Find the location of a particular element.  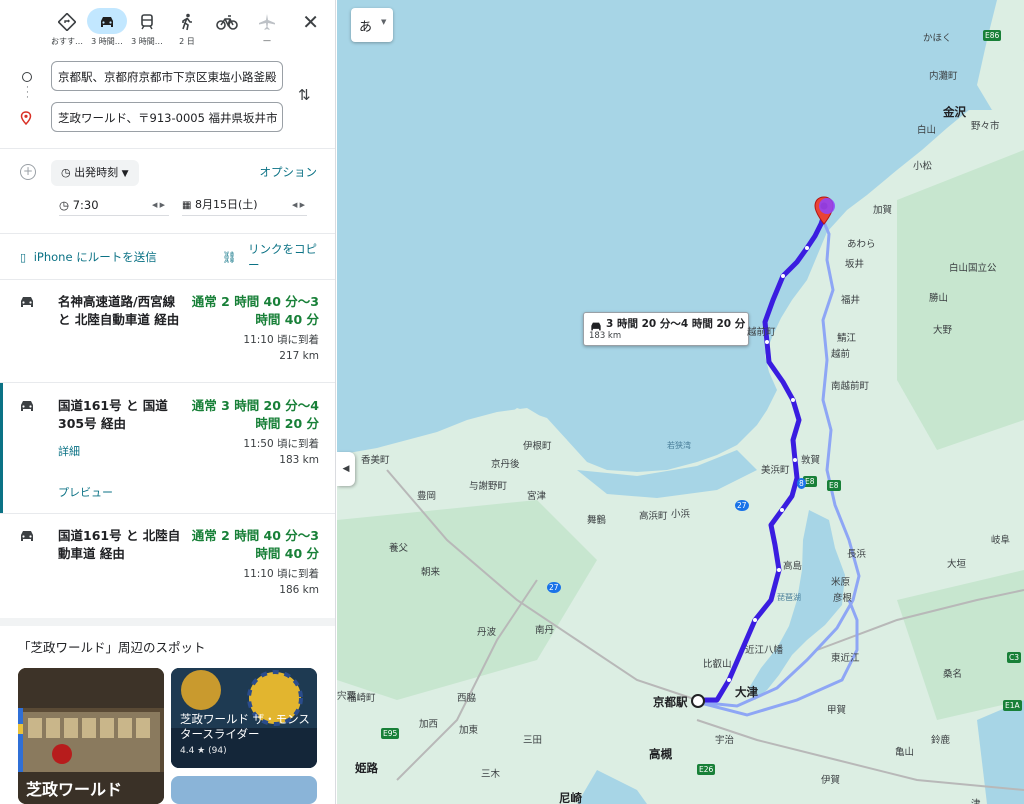

time-field: ◷ 7:30 ◀ ▶ is located at coordinates (114, 206).